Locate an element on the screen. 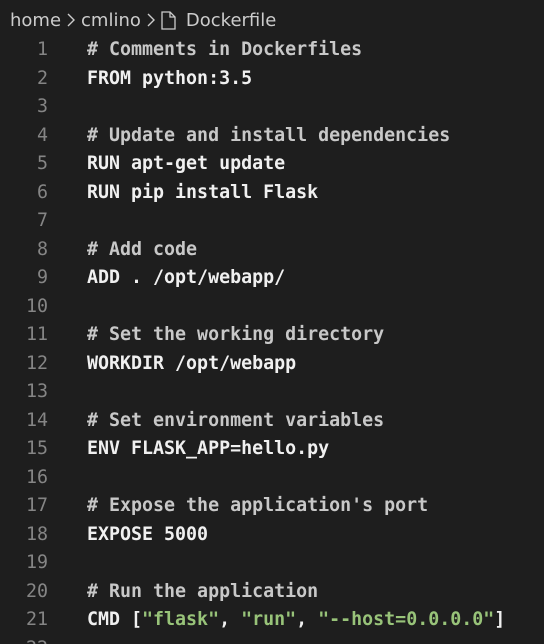  line-text: RUN pip install Flask is located at coordinates (202, 193).